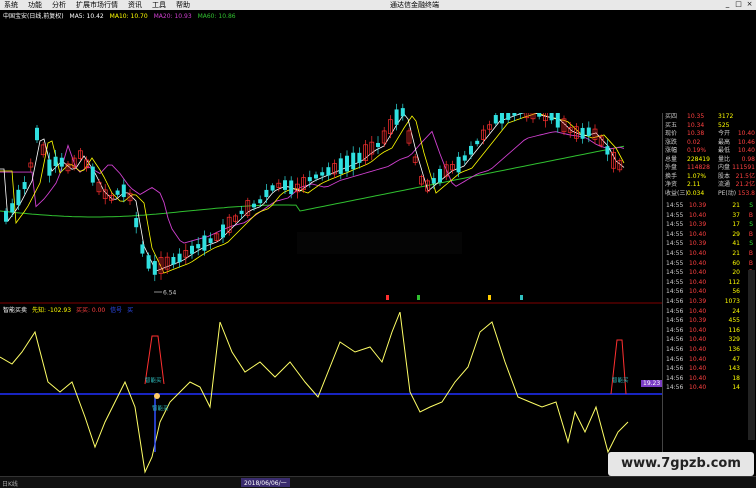  Describe the element at coordinates (726, 116) in the screenshot. I see `quote-label-2: 3172` at that location.